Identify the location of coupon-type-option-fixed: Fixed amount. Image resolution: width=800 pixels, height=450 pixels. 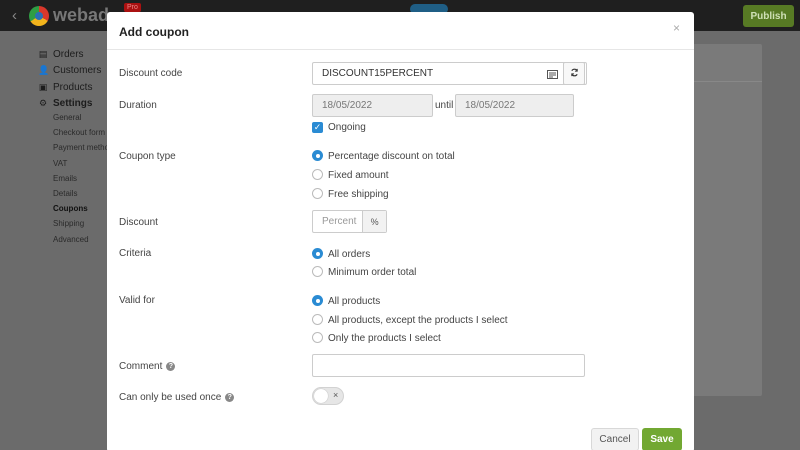
(358, 175).